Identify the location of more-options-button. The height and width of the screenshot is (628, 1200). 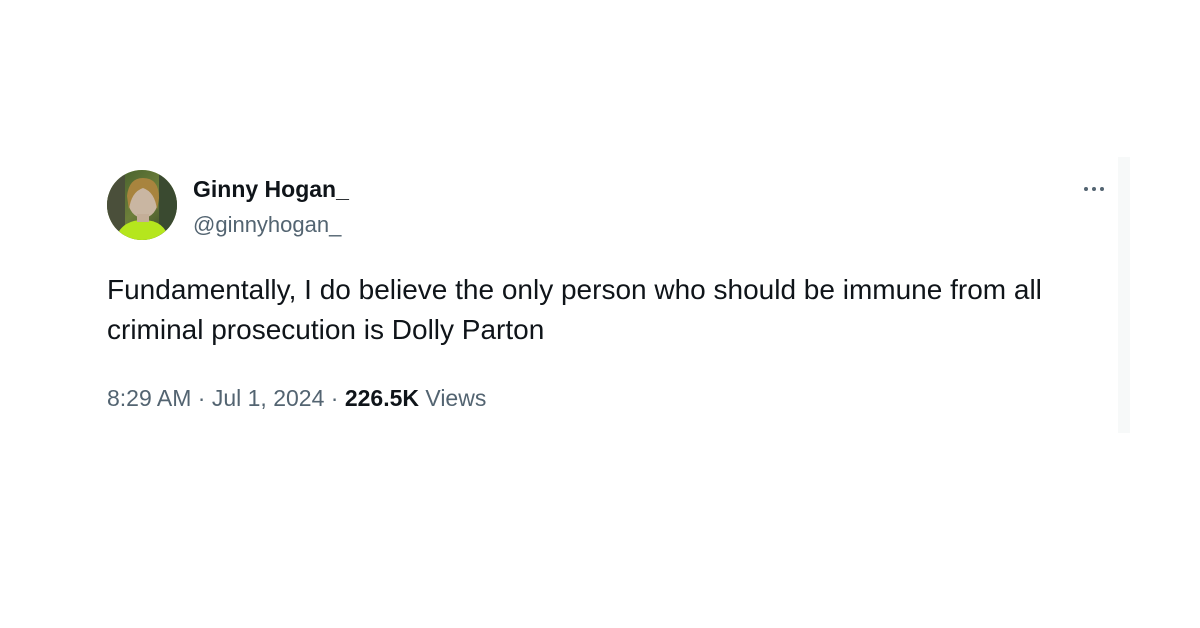
(1094, 189).